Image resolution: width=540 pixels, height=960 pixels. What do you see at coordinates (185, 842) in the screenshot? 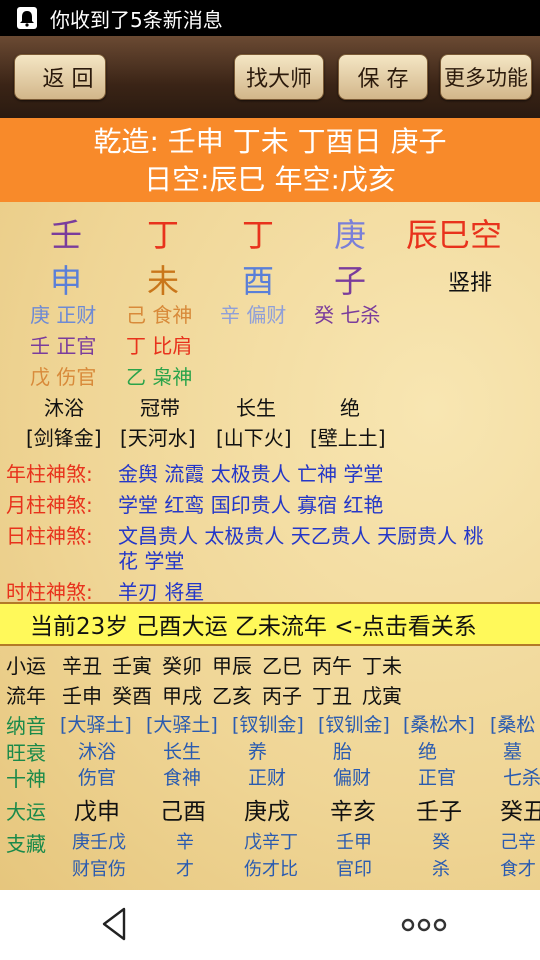
I see `zhicang-cell: 辛` at bounding box center [185, 842].